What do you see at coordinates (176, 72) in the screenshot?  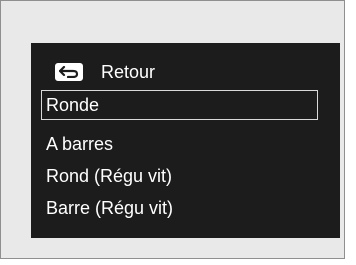 I see `back-button: Retour` at bounding box center [176, 72].